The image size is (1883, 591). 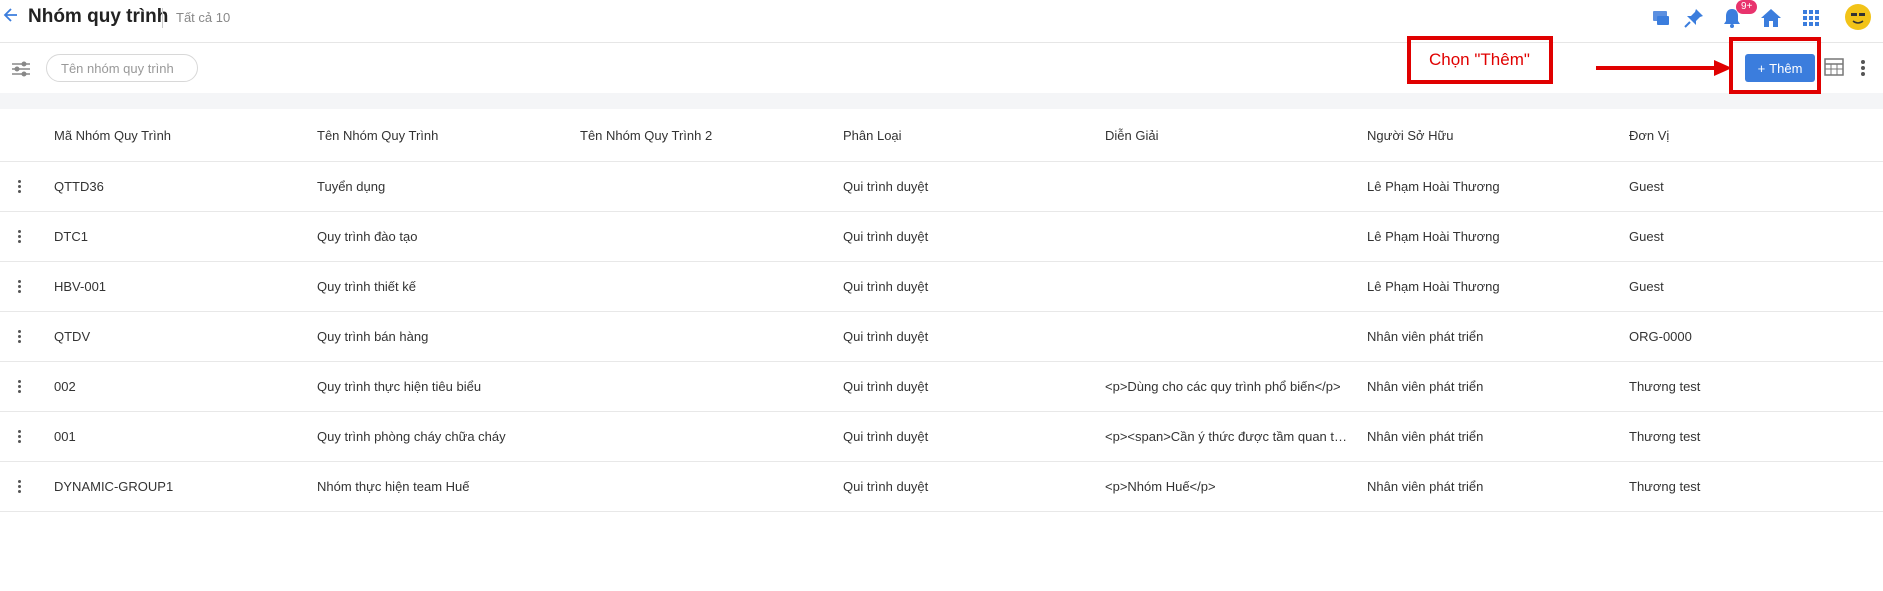 What do you see at coordinates (1160, 486) in the screenshot?
I see `cell-text: <p>Nhóm Huế</p>` at bounding box center [1160, 486].